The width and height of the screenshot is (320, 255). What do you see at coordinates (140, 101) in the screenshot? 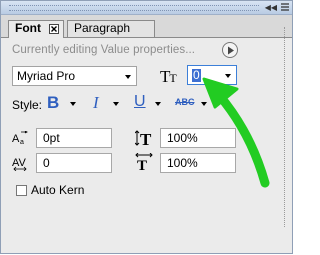
I see `underline-icon: U` at bounding box center [140, 101].